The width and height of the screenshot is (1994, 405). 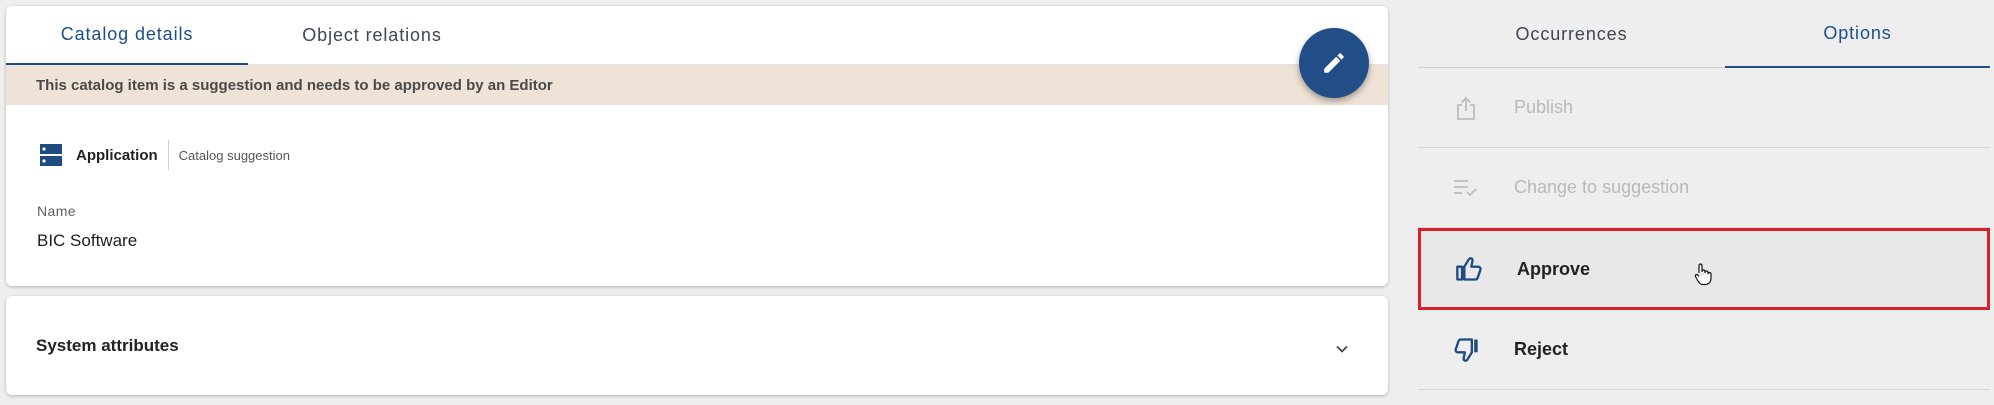 I want to click on side-tabs: Occurrences Options, so click(x=1704, y=34).